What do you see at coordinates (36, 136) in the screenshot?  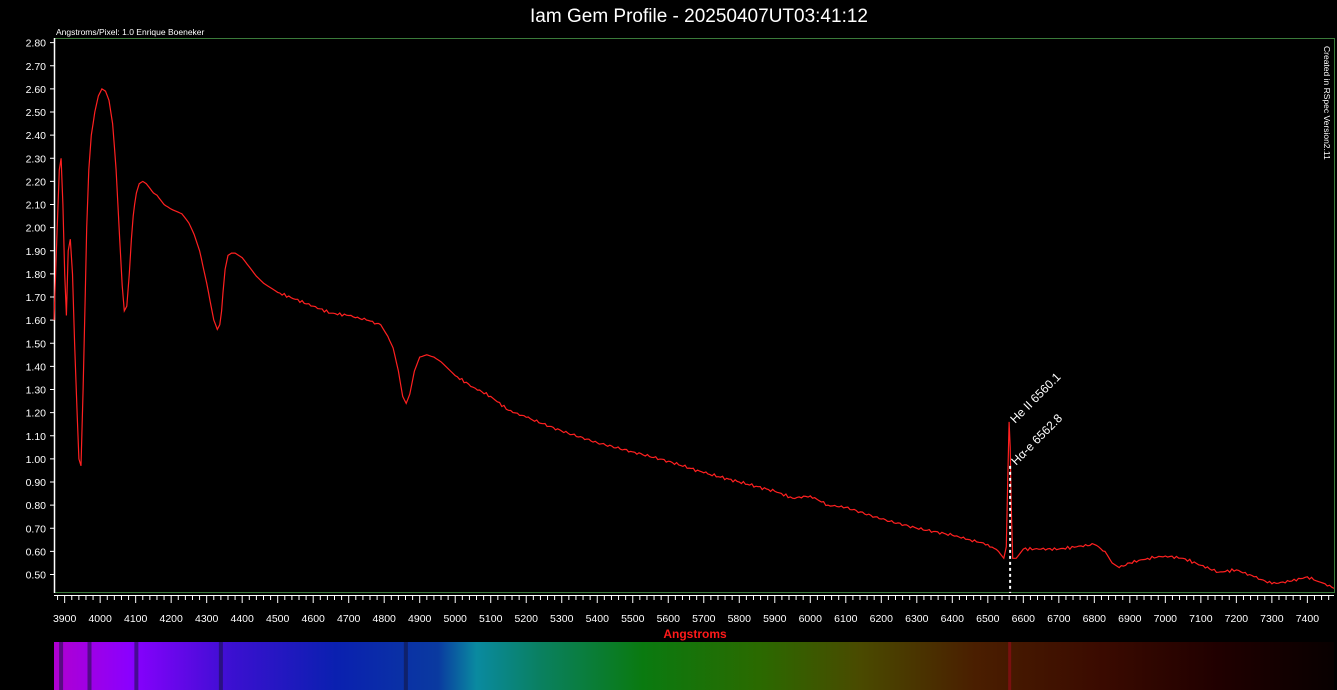 I see `y-tick-label: 2.40` at bounding box center [36, 136].